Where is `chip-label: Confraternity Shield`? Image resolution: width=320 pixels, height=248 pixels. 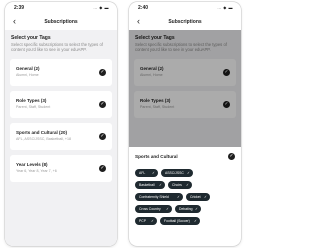 chip-label: Confraternity Shield is located at coordinates (154, 197).